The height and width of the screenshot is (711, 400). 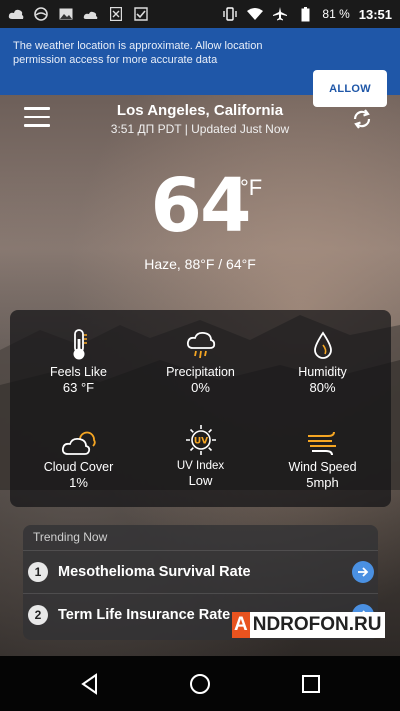 What do you see at coordinates (66, 14) in the screenshot?
I see `image-icon` at bounding box center [66, 14].